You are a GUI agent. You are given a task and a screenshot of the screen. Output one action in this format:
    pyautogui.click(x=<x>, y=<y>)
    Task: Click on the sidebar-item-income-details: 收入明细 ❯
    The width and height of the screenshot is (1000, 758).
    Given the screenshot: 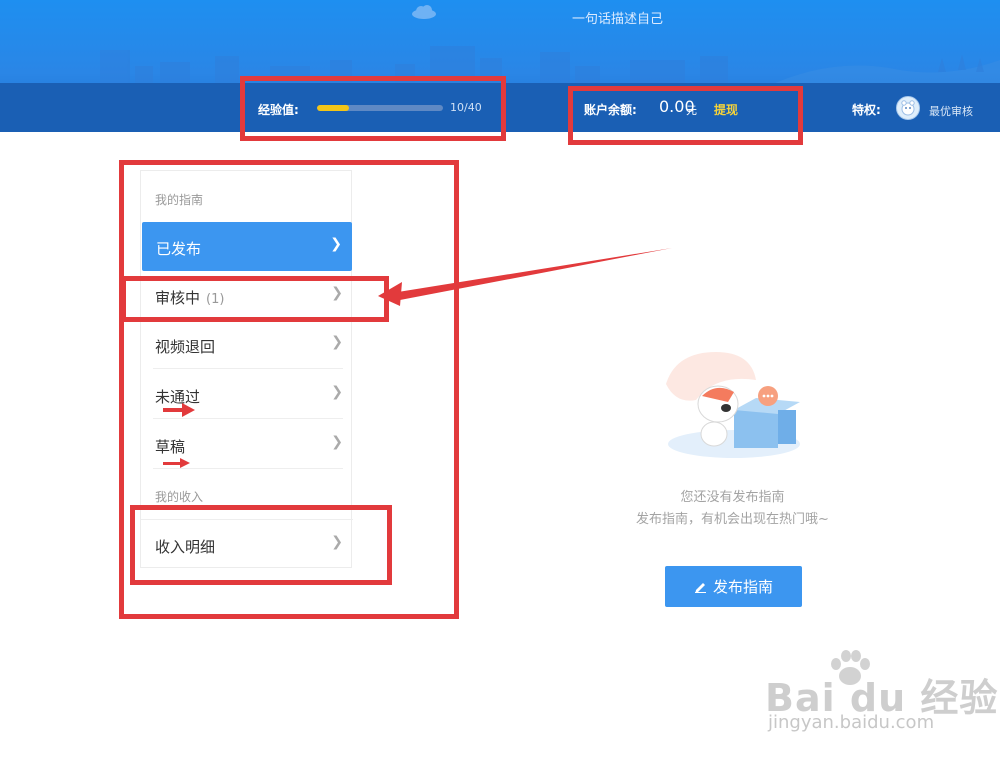 What is the action you would take?
    pyautogui.click(x=247, y=543)
    